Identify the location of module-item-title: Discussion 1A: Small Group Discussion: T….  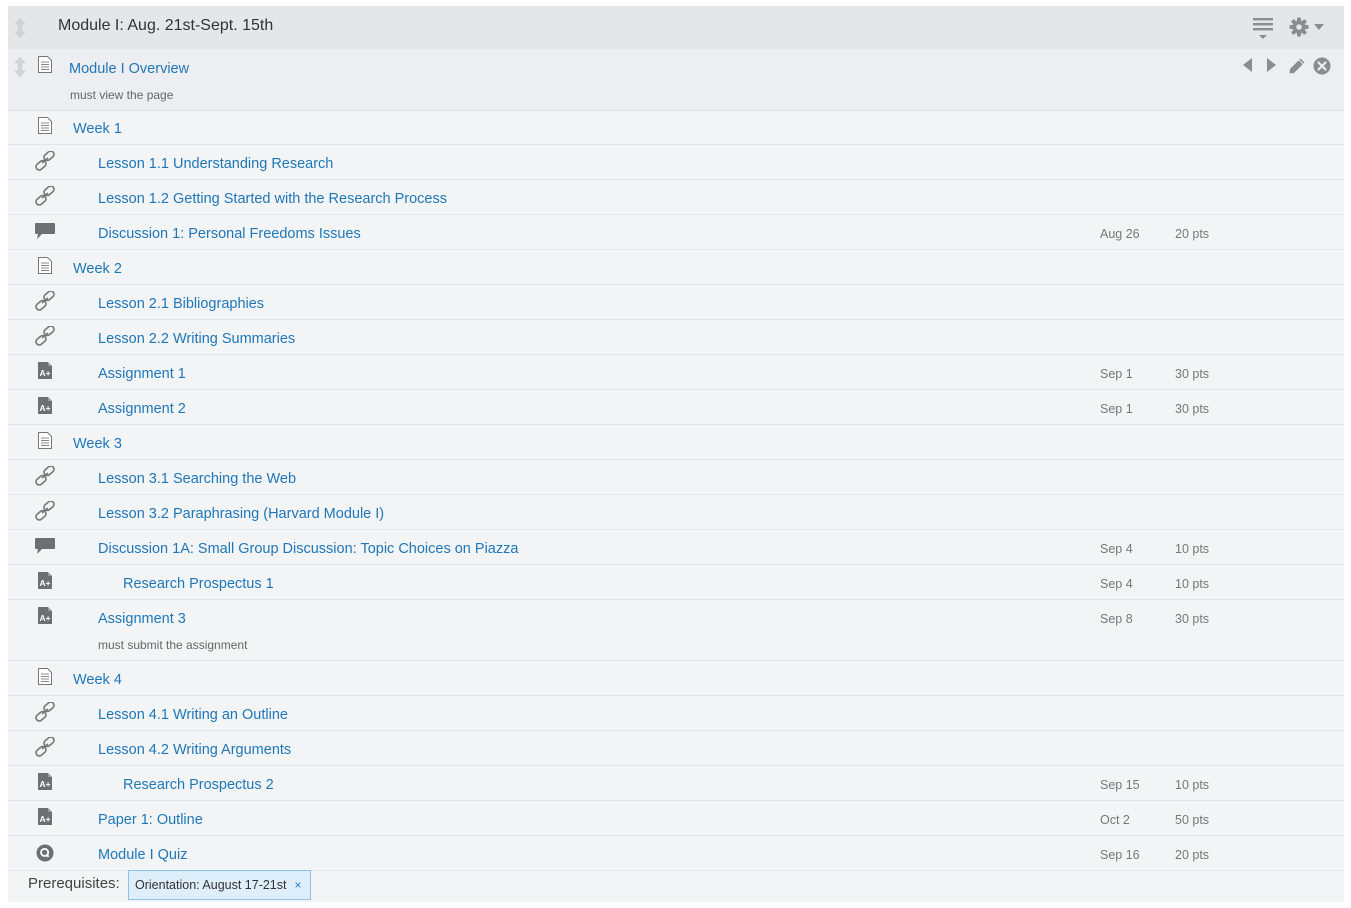
(308, 549).